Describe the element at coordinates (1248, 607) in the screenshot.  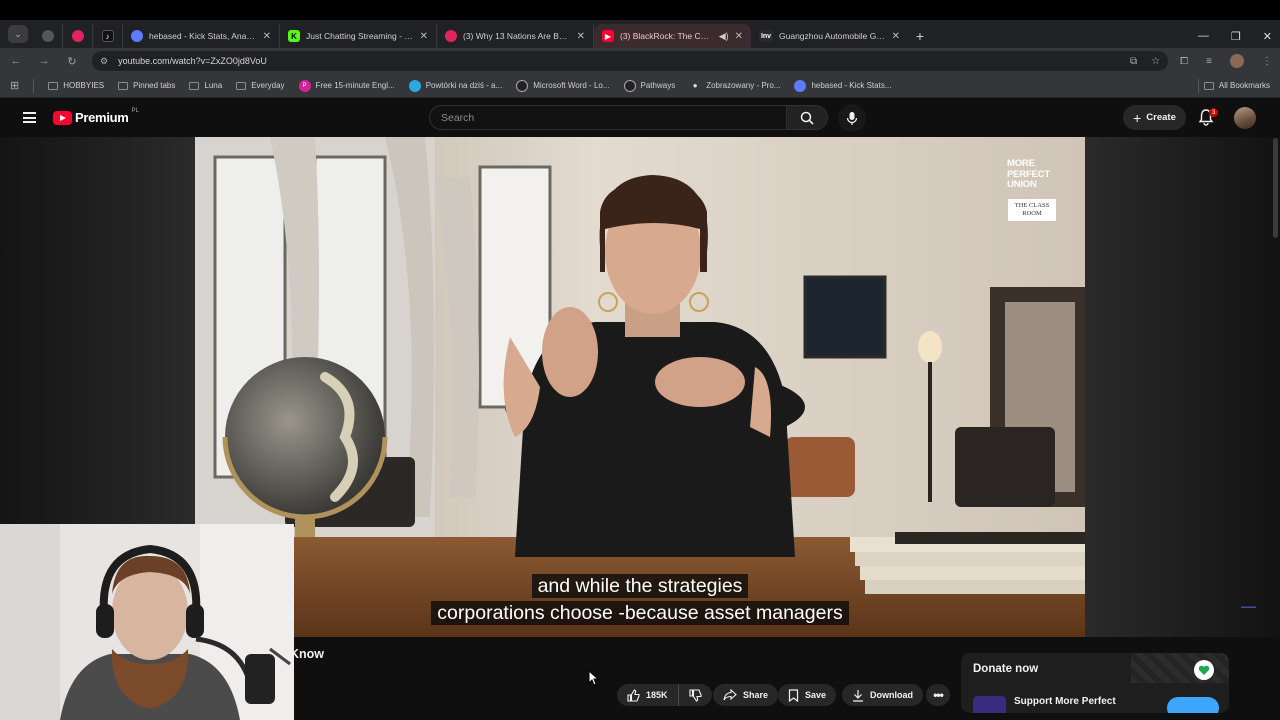
I see `subscribe-watermark-icon: ▬▬▬` at that location.